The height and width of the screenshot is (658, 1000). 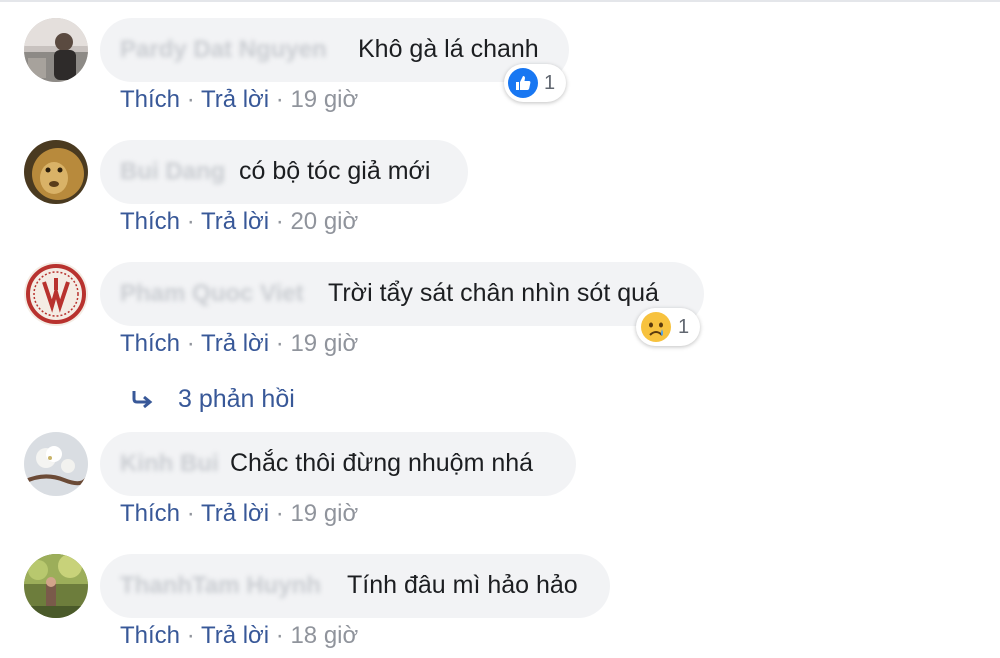 I want to click on comment-bubble: Bui Dang có bộ tóc giả mới, so click(x=284, y=172).